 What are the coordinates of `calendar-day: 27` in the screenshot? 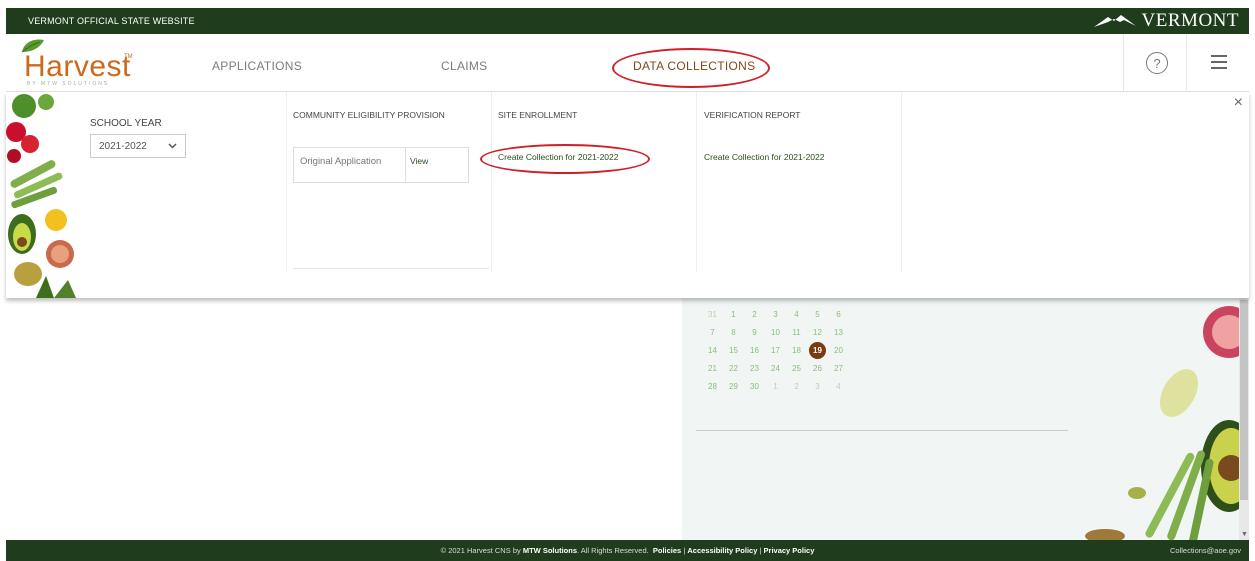 It's located at (838, 369).